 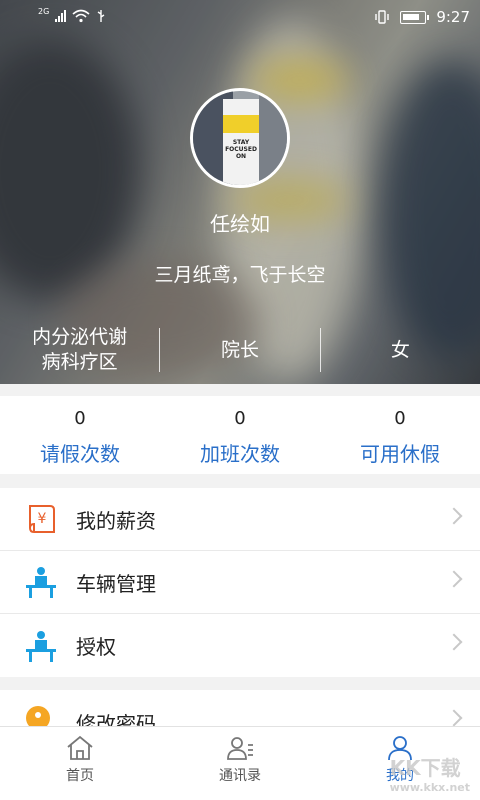 I want to click on network-type: 2G, so click(x=44, y=11).